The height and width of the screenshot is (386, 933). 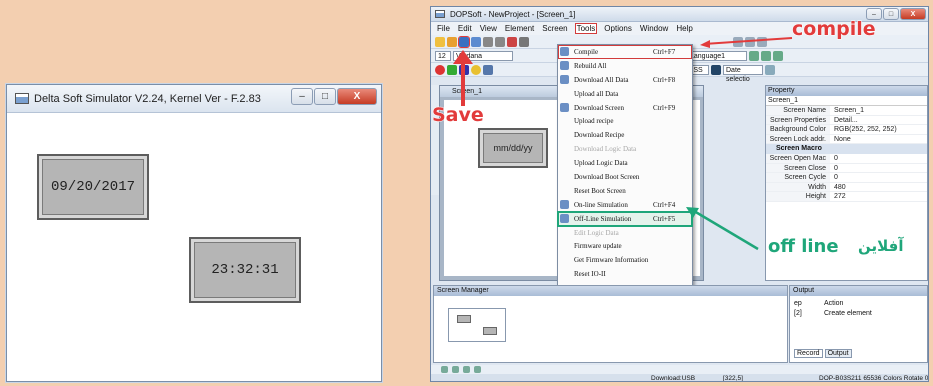 What do you see at coordinates (625, 149) in the screenshot?
I see `menu-item-download-logic-data: Download Logic Data` at bounding box center [625, 149].